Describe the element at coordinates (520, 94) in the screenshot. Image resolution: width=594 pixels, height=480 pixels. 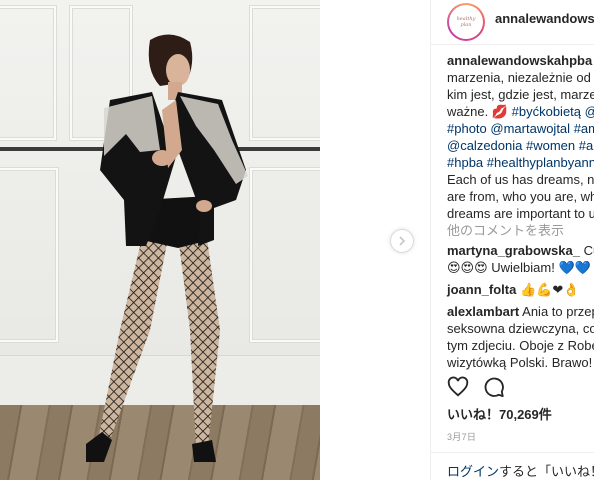
I see `caption-line: kim jest, gdzie jest, marze` at that location.